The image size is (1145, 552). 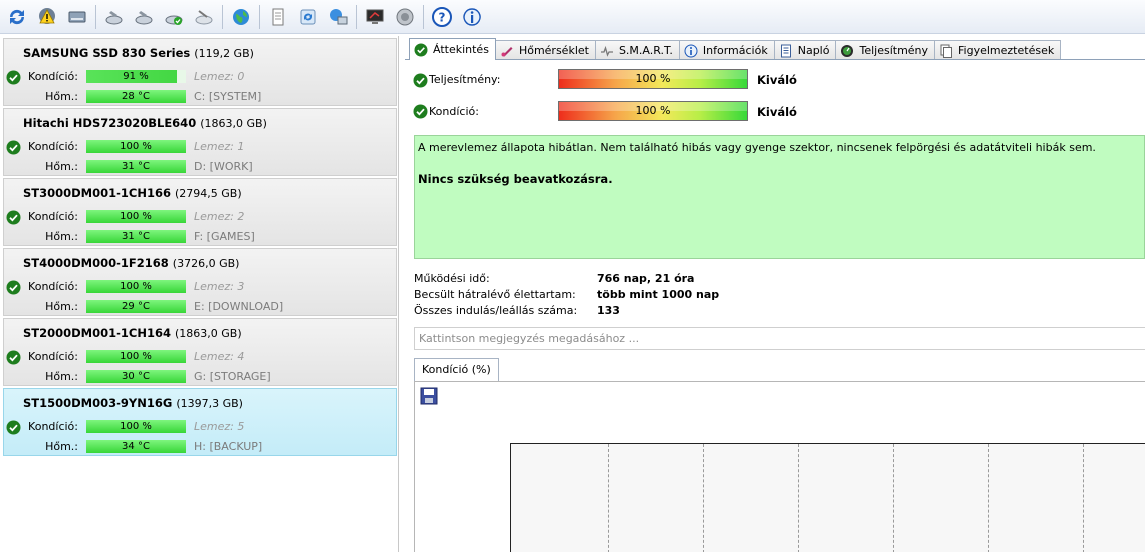 What do you see at coordinates (545, 50) in the screenshot?
I see `tab-temperature: Hőmérséklet` at bounding box center [545, 50].